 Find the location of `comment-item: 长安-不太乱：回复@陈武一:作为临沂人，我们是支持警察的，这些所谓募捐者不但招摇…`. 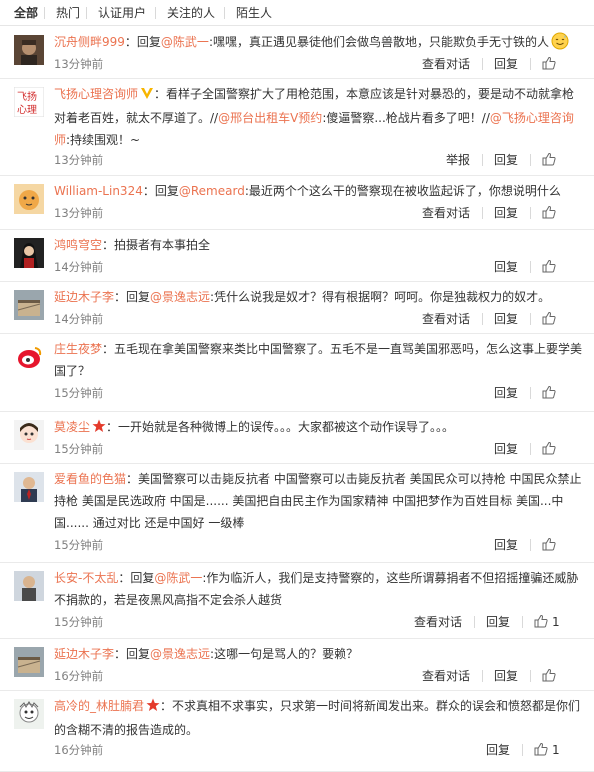

comment-item: 长安-不太乱：回复@陈武一:作为临沂人，我们是支持警察的，这些所谓募捐者不但招摇… is located at coordinates (297, 601).